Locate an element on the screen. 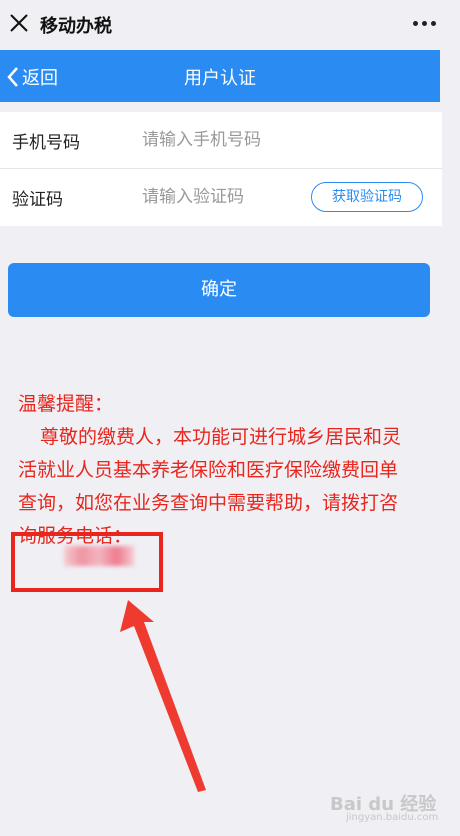 Image resolution: width=460 pixels, height=836 pixels. code-row: 验证码 获取验证码 is located at coordinates (221, 197).